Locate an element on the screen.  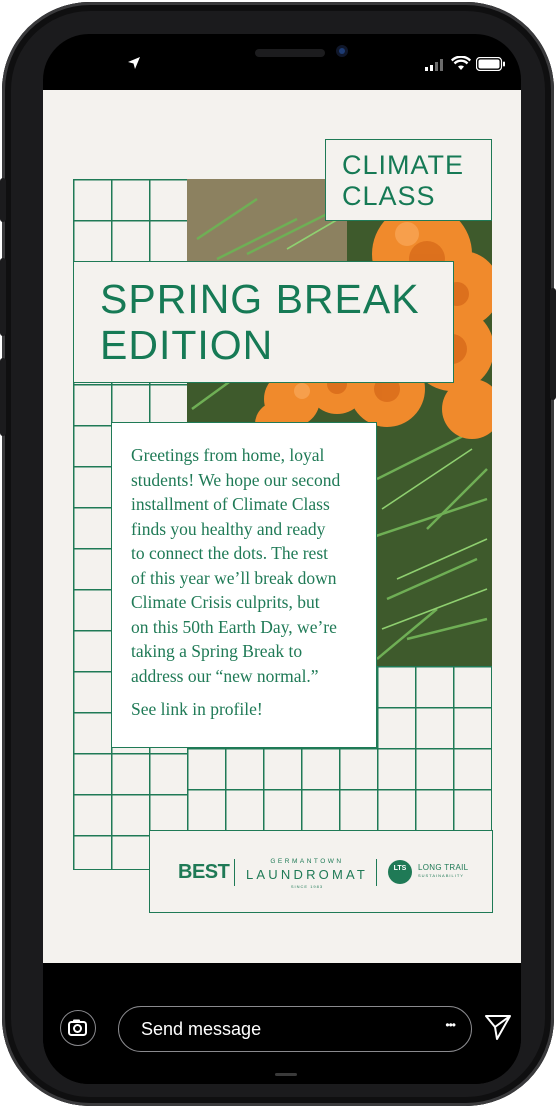
paper-plane-icon is located at coordinates (498, 1027).